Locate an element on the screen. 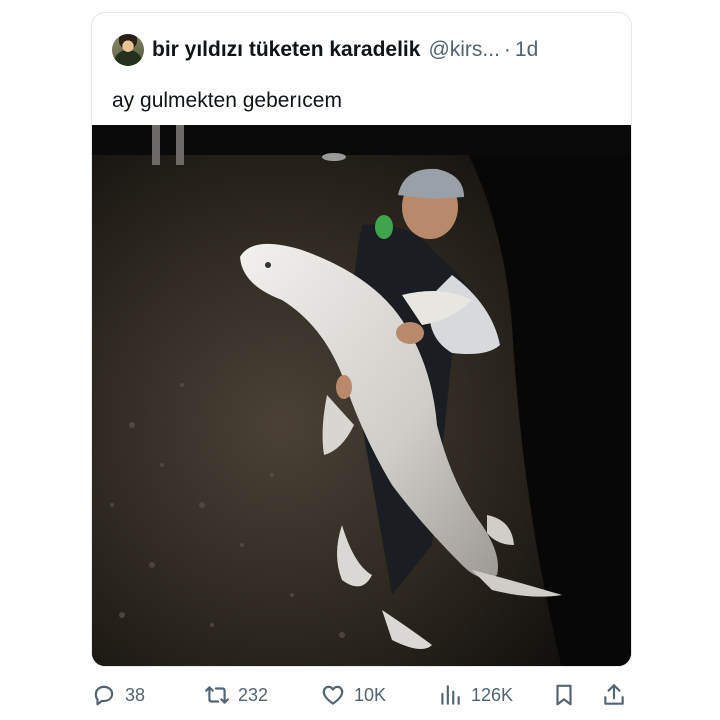 This screenshot has height=720, width=720. tweet-timestamp: 1d is located at coordinates (526, 50).